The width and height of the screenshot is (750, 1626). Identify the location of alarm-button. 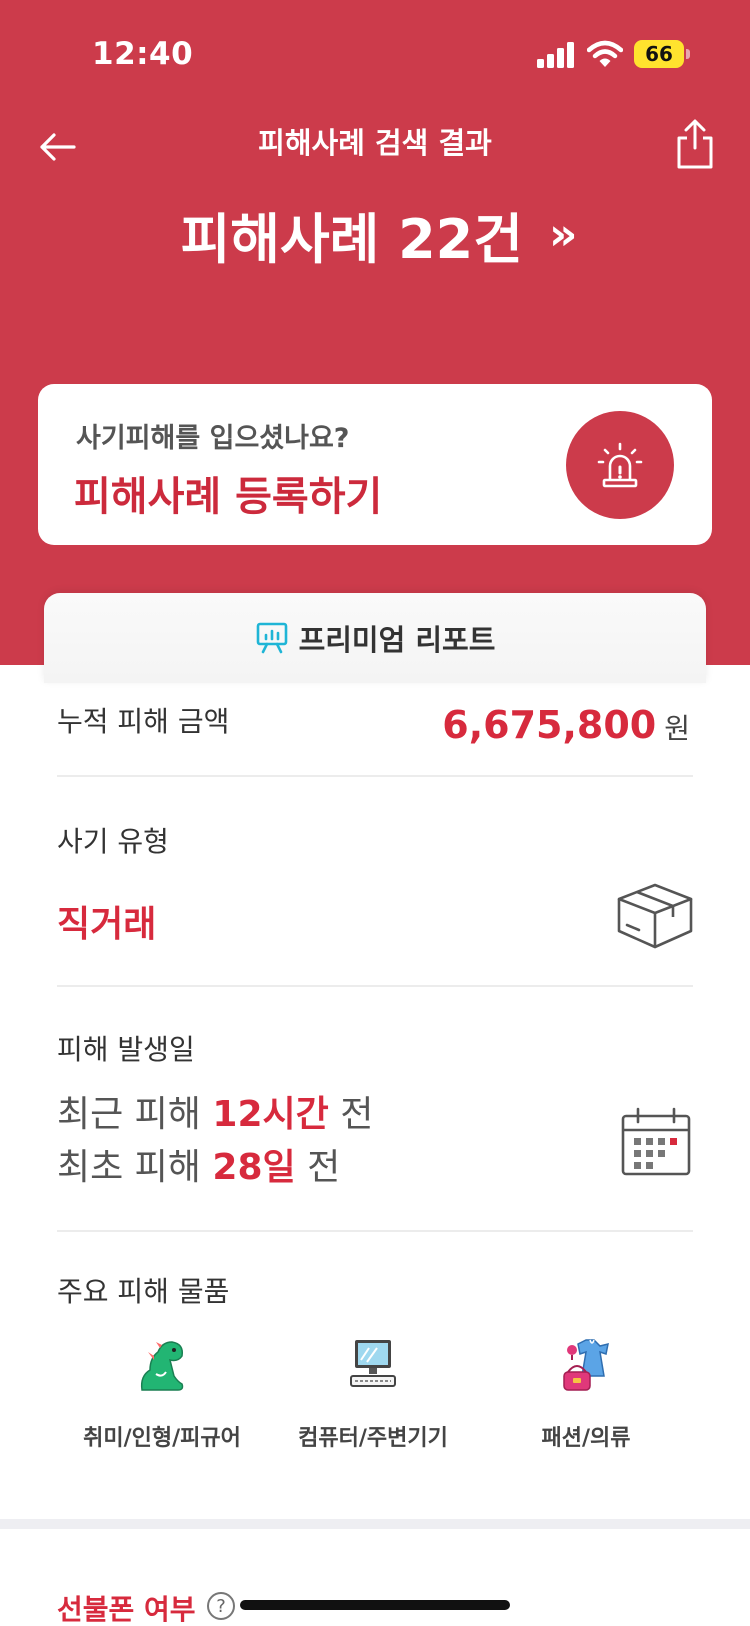
(620, 465).